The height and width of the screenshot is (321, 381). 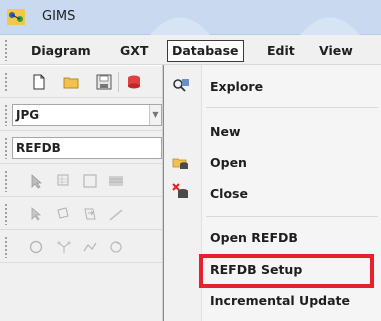 What do you see at coordinates (286, 271) in the screenshot?
I see `refdb-setup-highlight` at bounding box center [286, 271].